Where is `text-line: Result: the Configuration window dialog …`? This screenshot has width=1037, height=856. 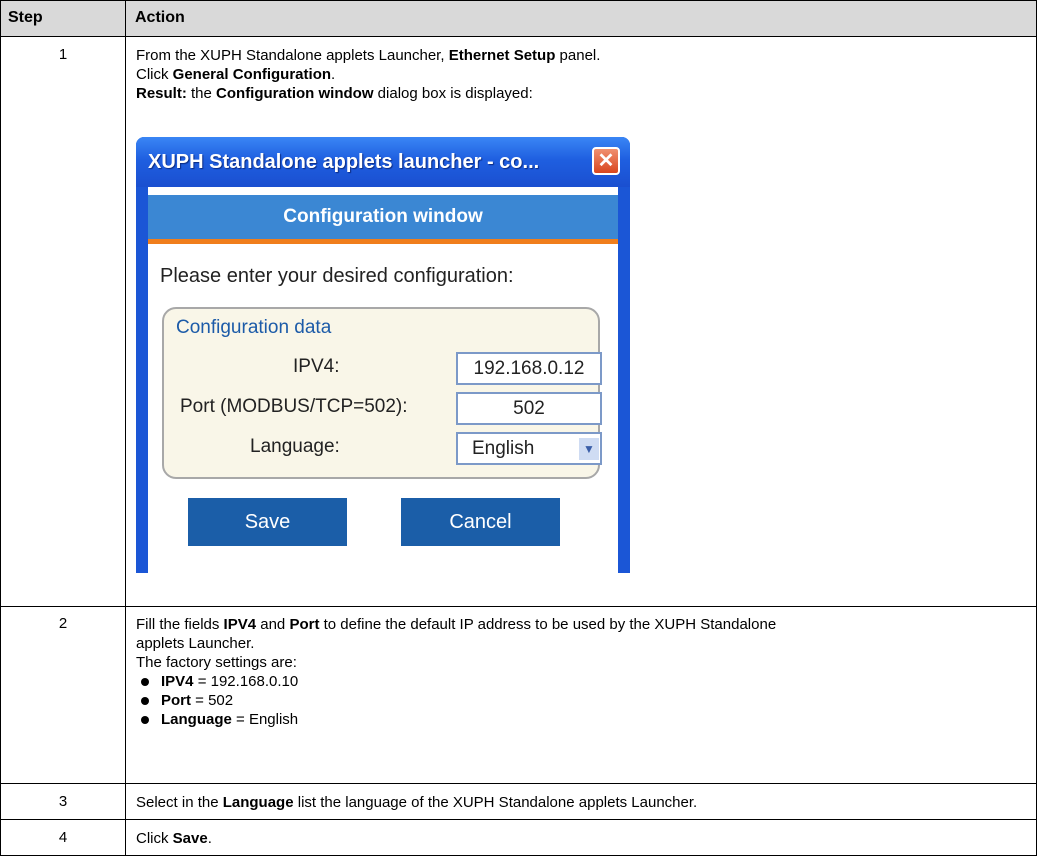 text-line: Result: the Configuration window dialog … is located at coordinates (578, 93).